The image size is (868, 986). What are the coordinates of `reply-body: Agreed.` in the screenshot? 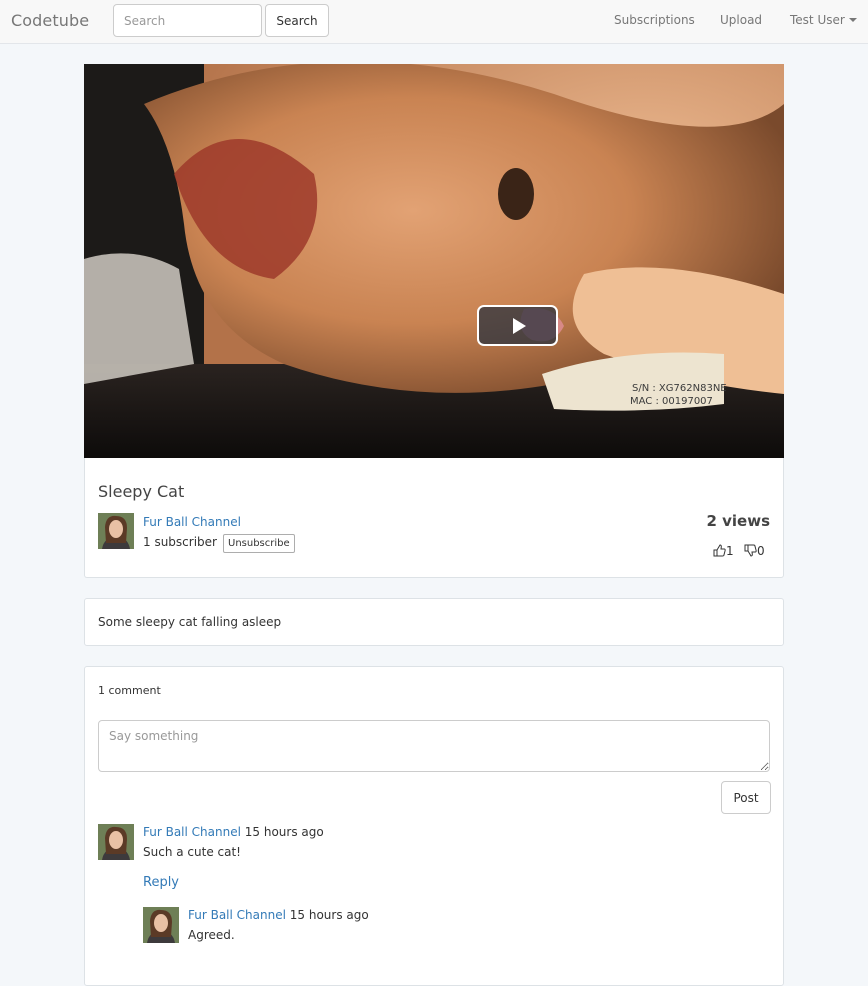 It's located at (211, 935).